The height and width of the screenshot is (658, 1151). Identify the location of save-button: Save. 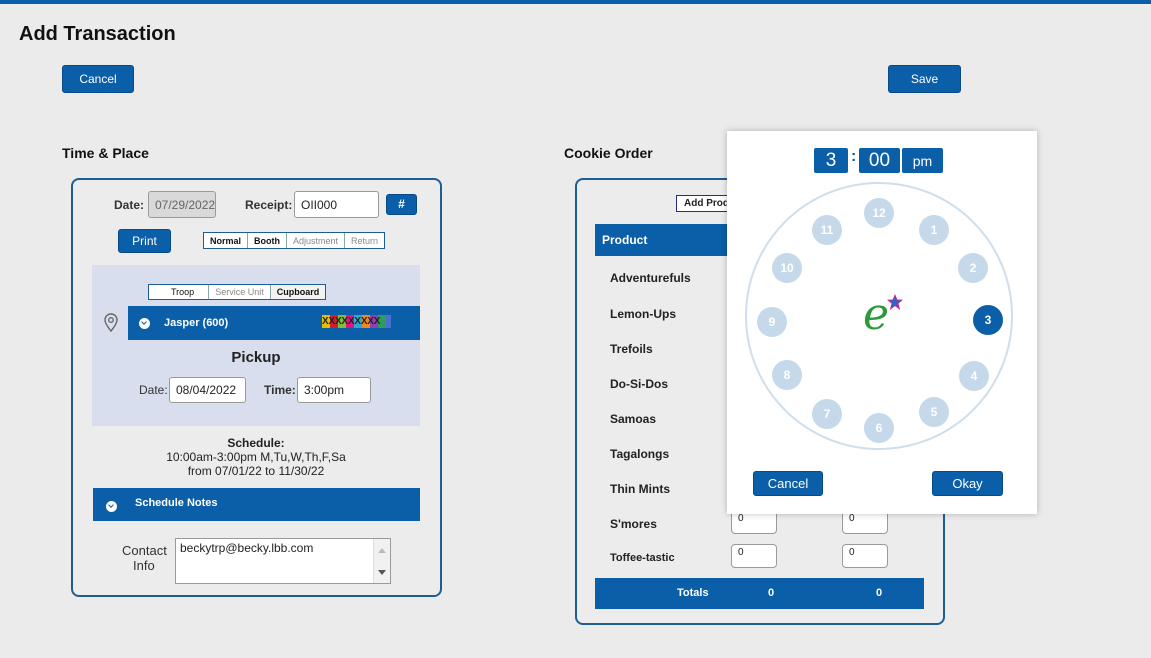
(924, 79).